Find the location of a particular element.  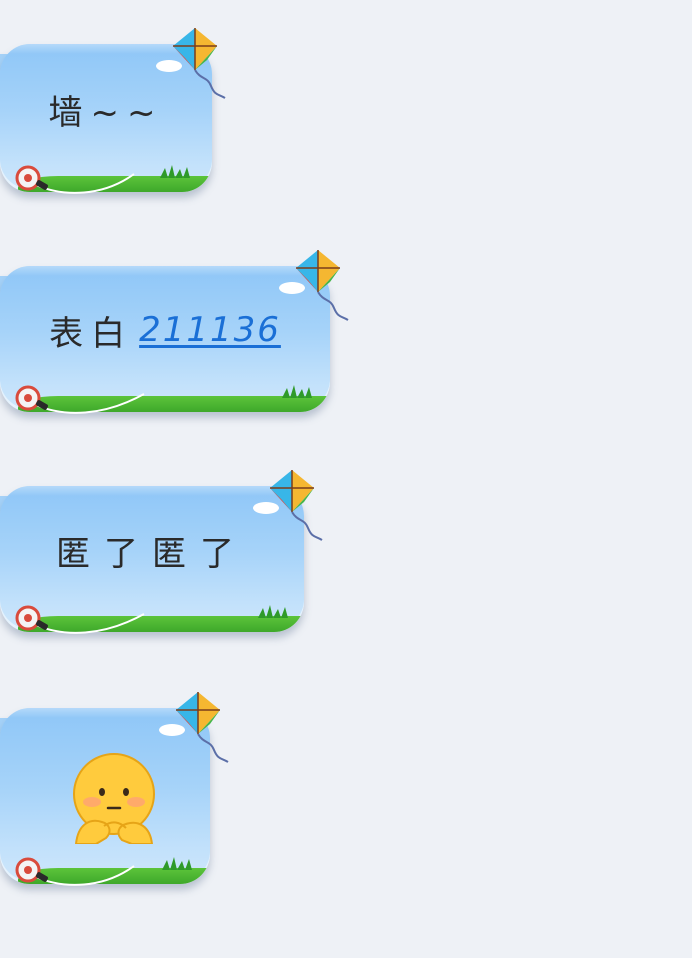

message-text-plain: 表白 is located at coordinates (91, 333).